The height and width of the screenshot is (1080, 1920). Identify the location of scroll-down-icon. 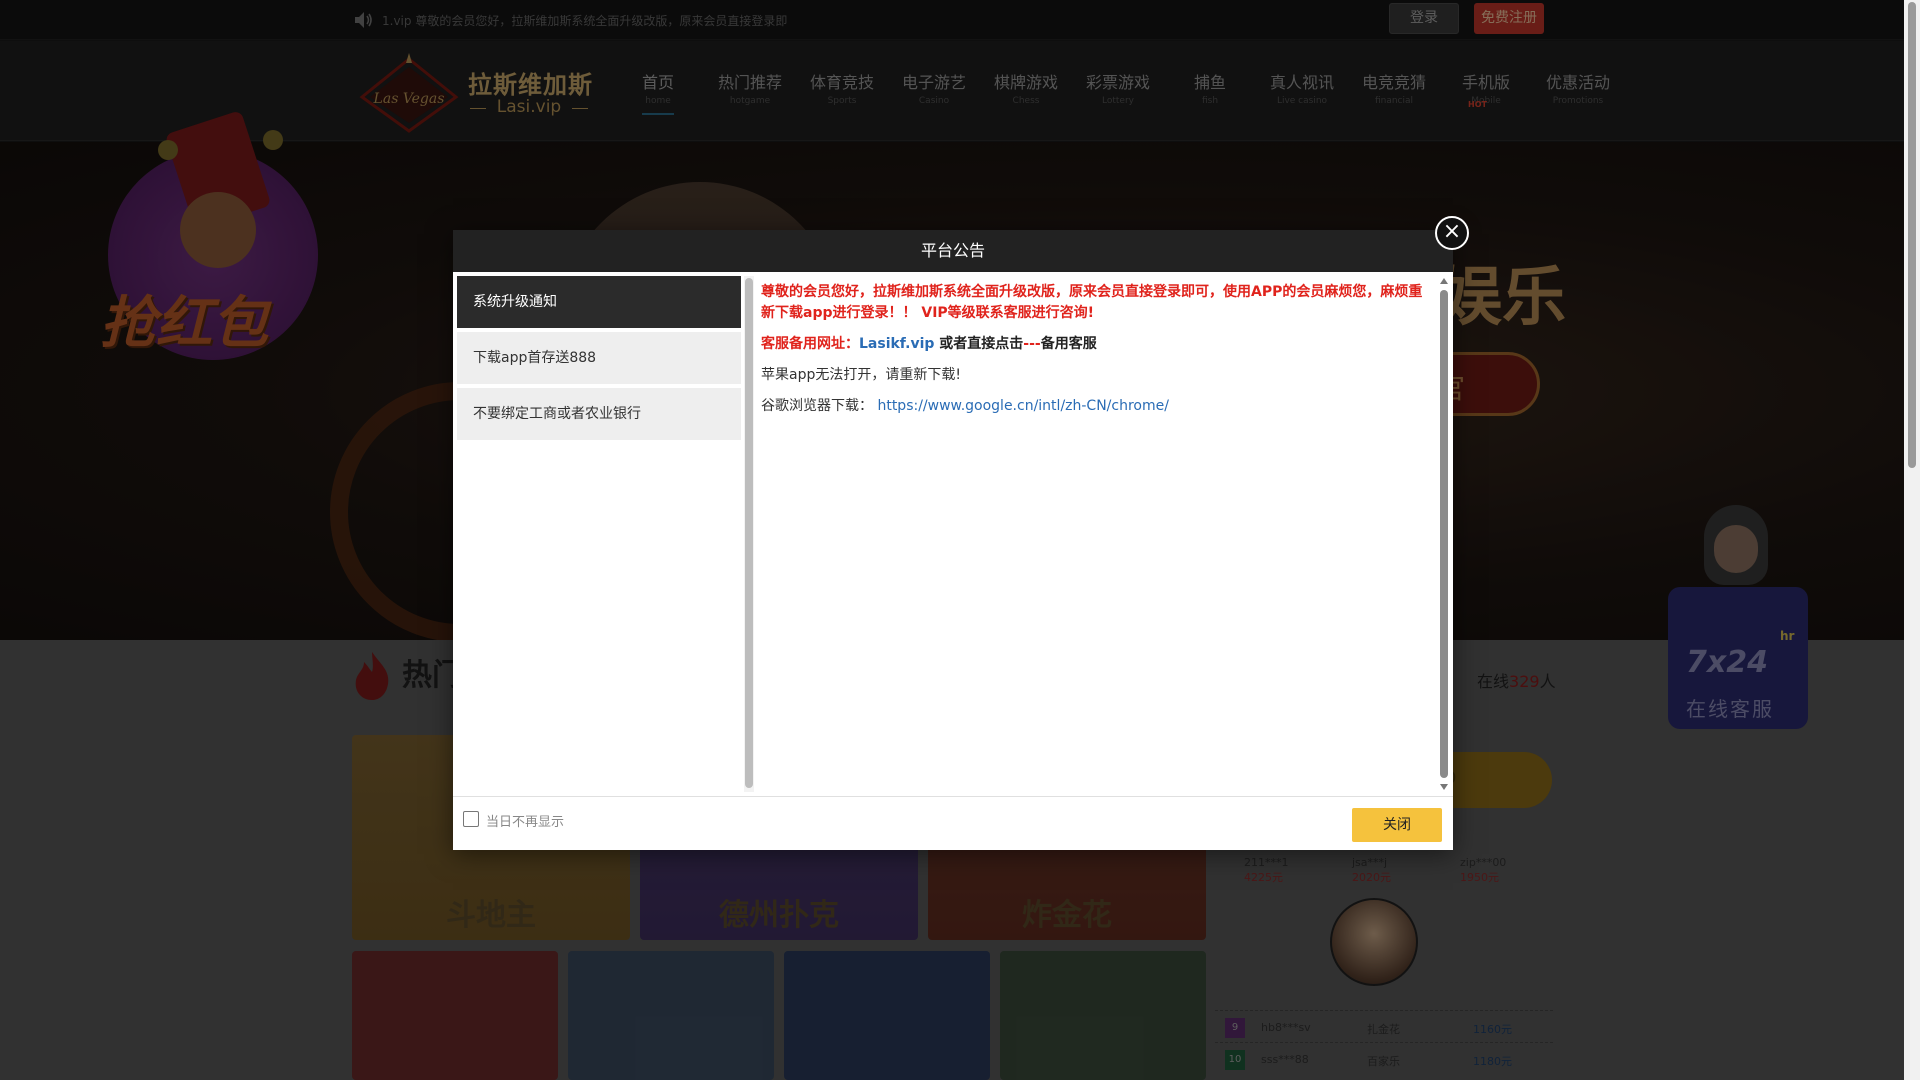
(1444, 787).